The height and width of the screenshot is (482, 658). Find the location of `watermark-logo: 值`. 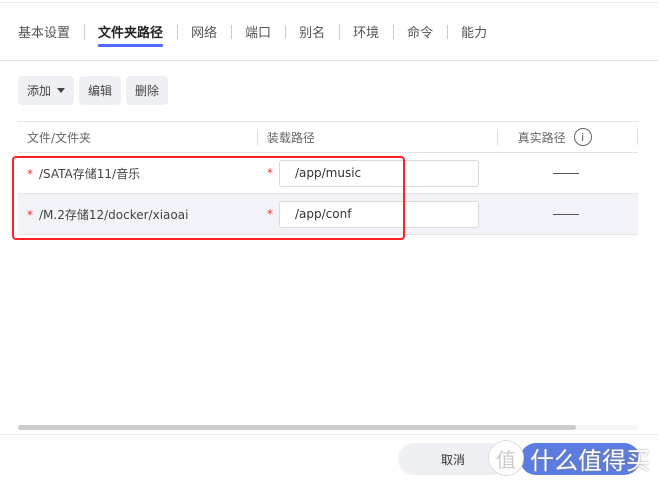

watermark-logo: 值 is located at coordinates (506, 458).